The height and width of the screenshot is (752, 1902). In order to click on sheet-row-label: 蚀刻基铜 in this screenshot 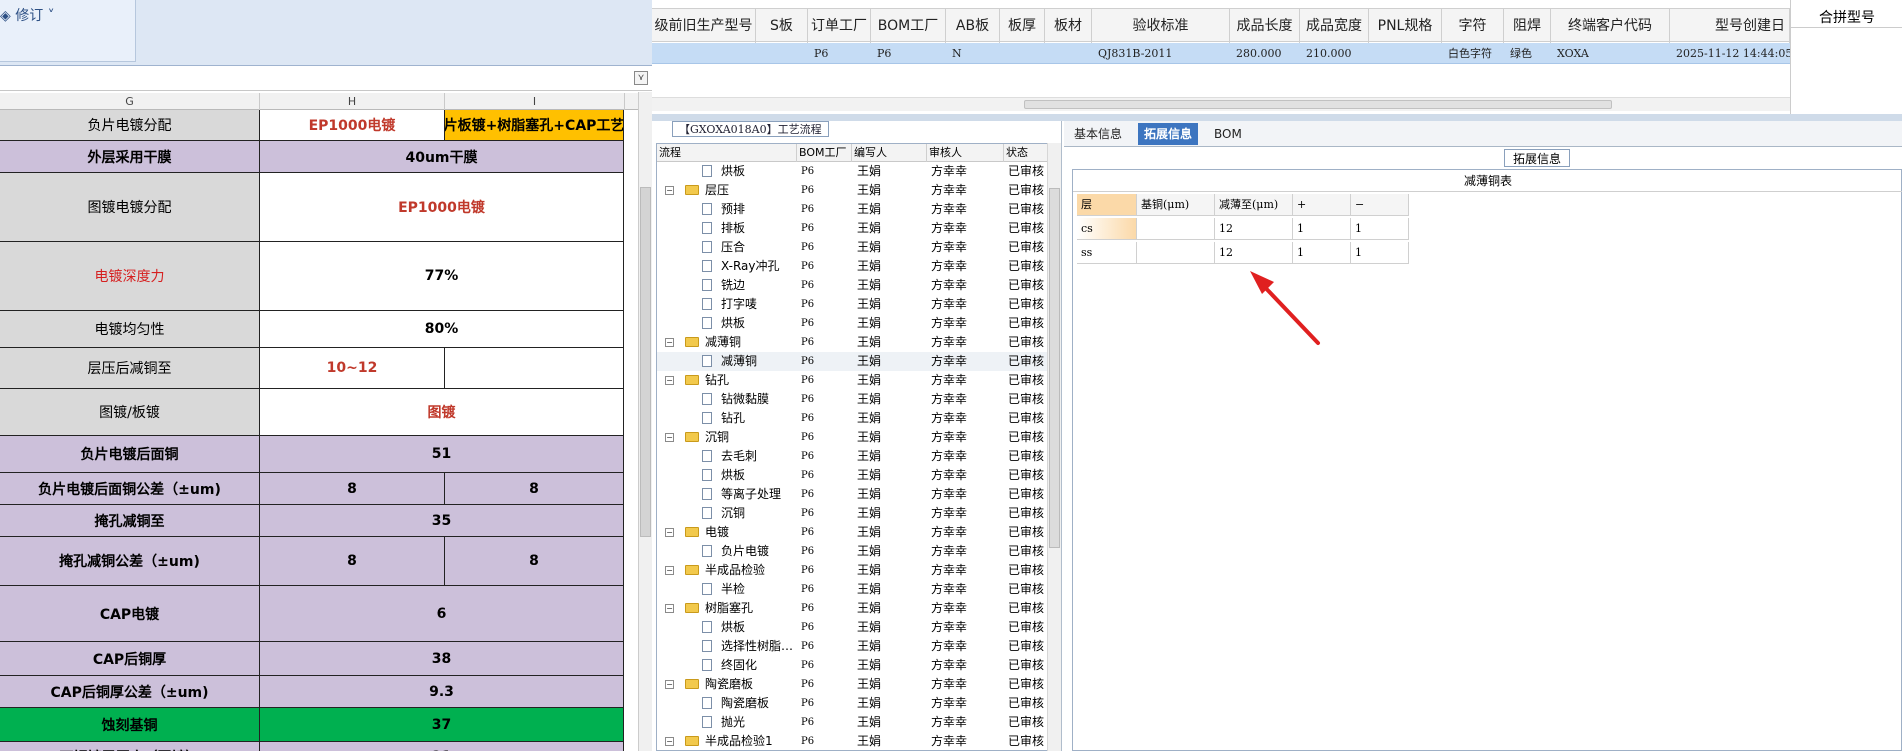, I will do `click(130, 724)`.